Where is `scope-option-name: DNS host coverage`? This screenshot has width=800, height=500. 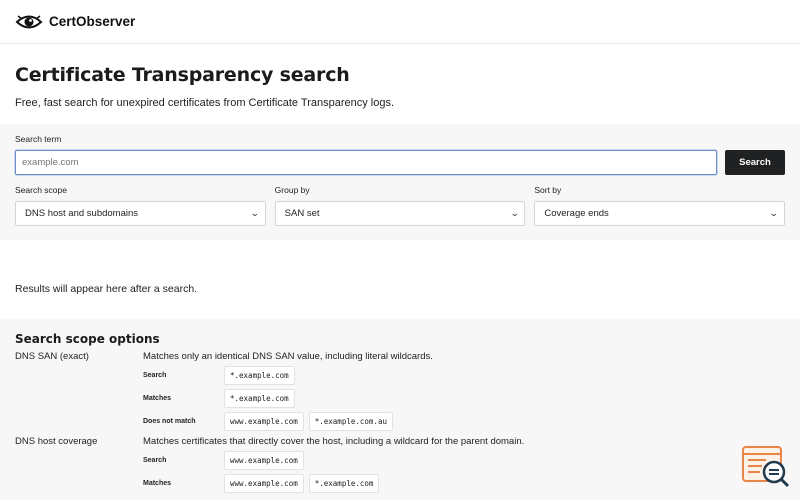
scope-option-name: DNS host coverage is located at coordinates (56, 441).